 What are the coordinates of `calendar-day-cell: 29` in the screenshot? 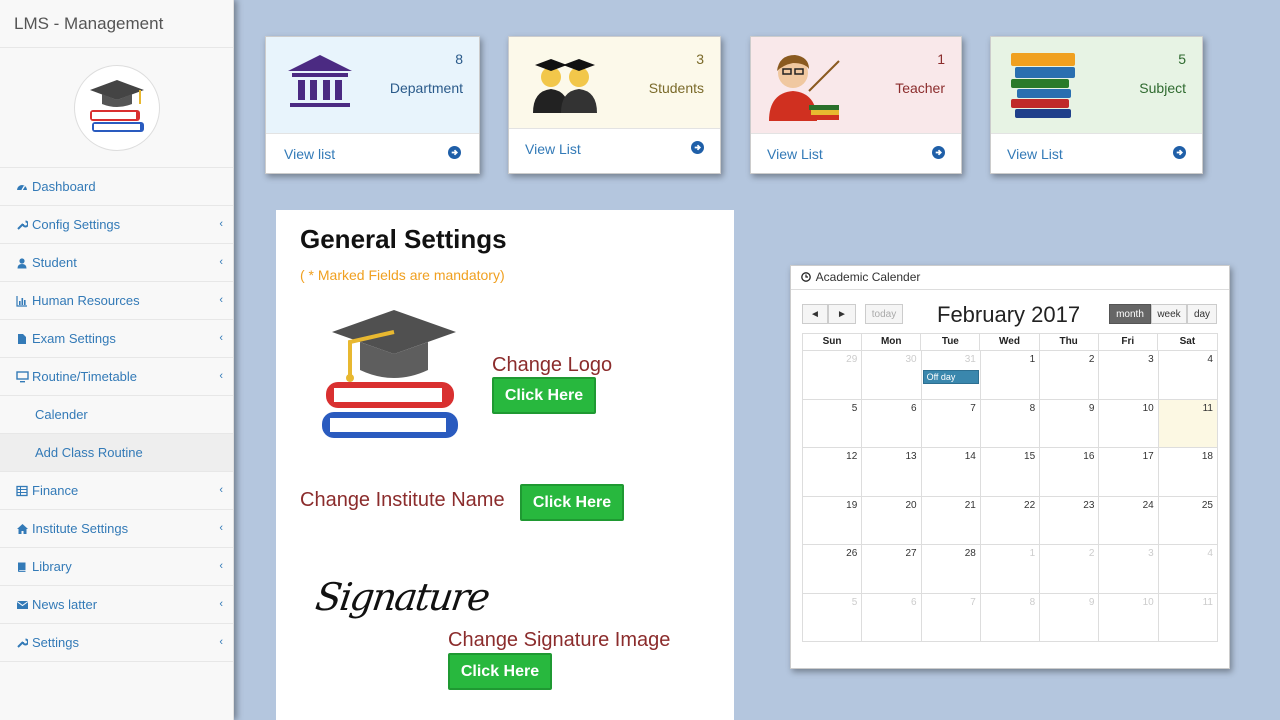 It's located at (833, 375).